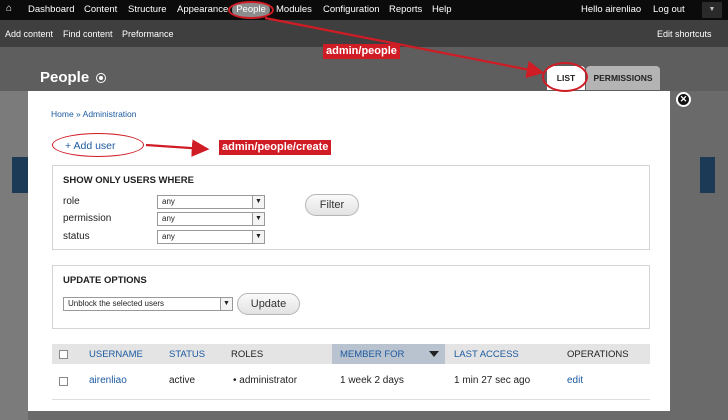 This screenshot has height=420, width=728. I want to click on status-select: any ▼, so click(211, 237).